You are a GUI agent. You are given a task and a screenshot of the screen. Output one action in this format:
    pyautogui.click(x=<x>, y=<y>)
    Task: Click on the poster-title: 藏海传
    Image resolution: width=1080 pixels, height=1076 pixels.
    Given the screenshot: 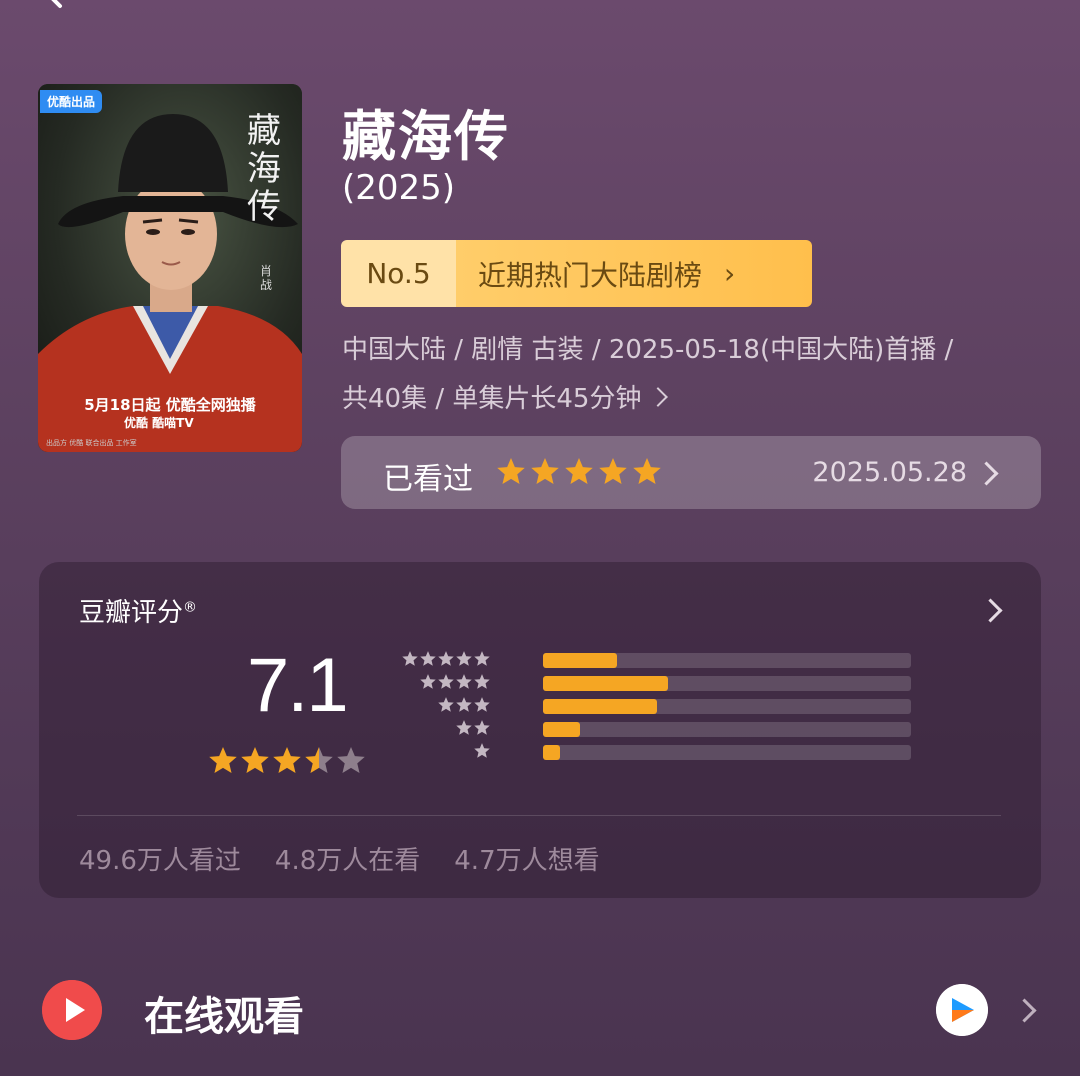 What is the action you would take?
    pyautogui.click(x=264, y=169)
    